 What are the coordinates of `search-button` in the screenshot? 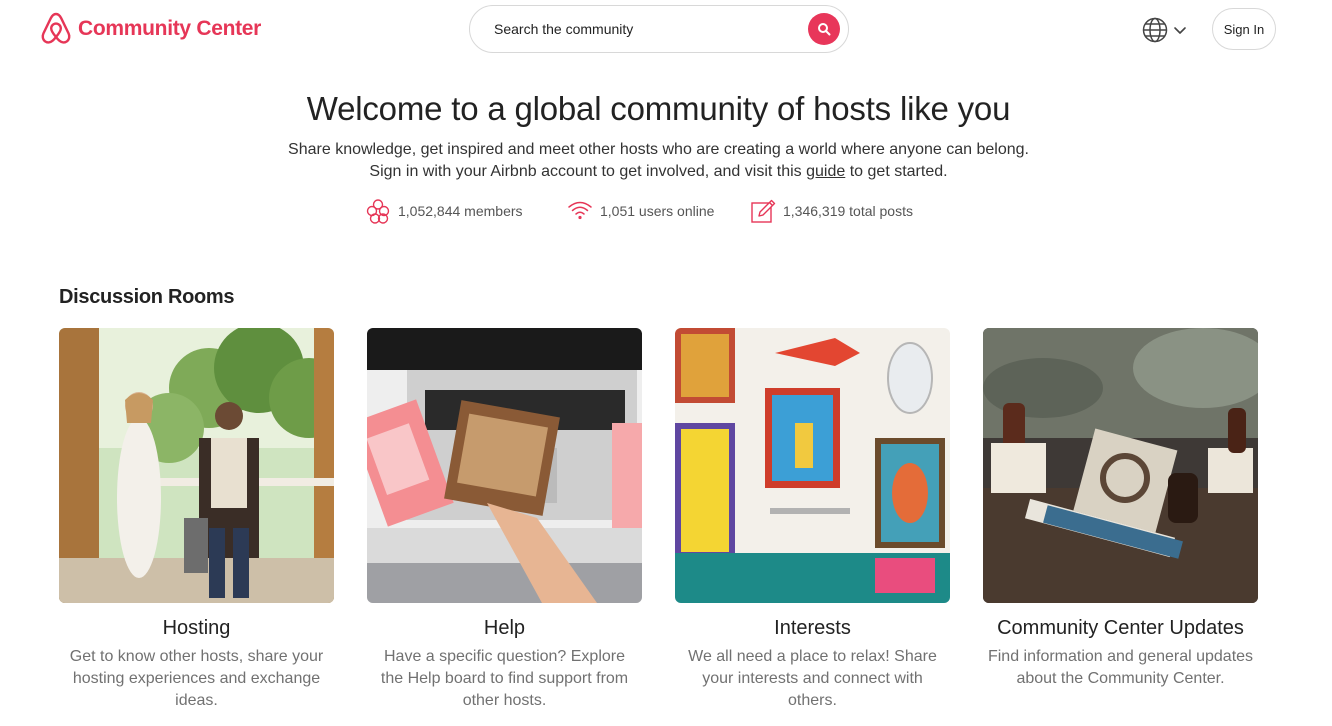 It's located at (824, 29).